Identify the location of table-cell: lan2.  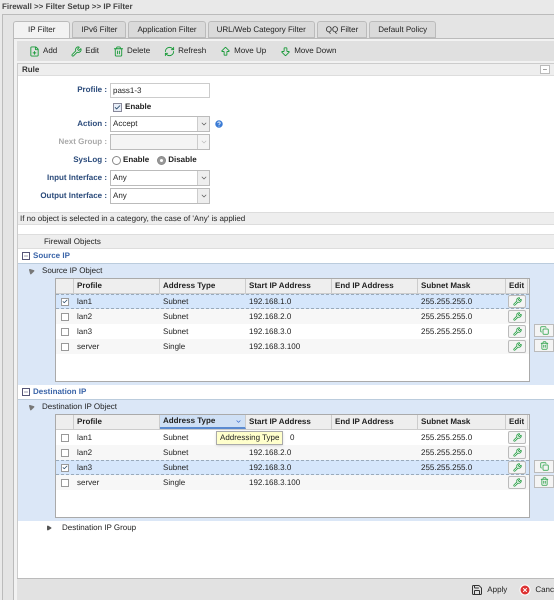
(84, 316).